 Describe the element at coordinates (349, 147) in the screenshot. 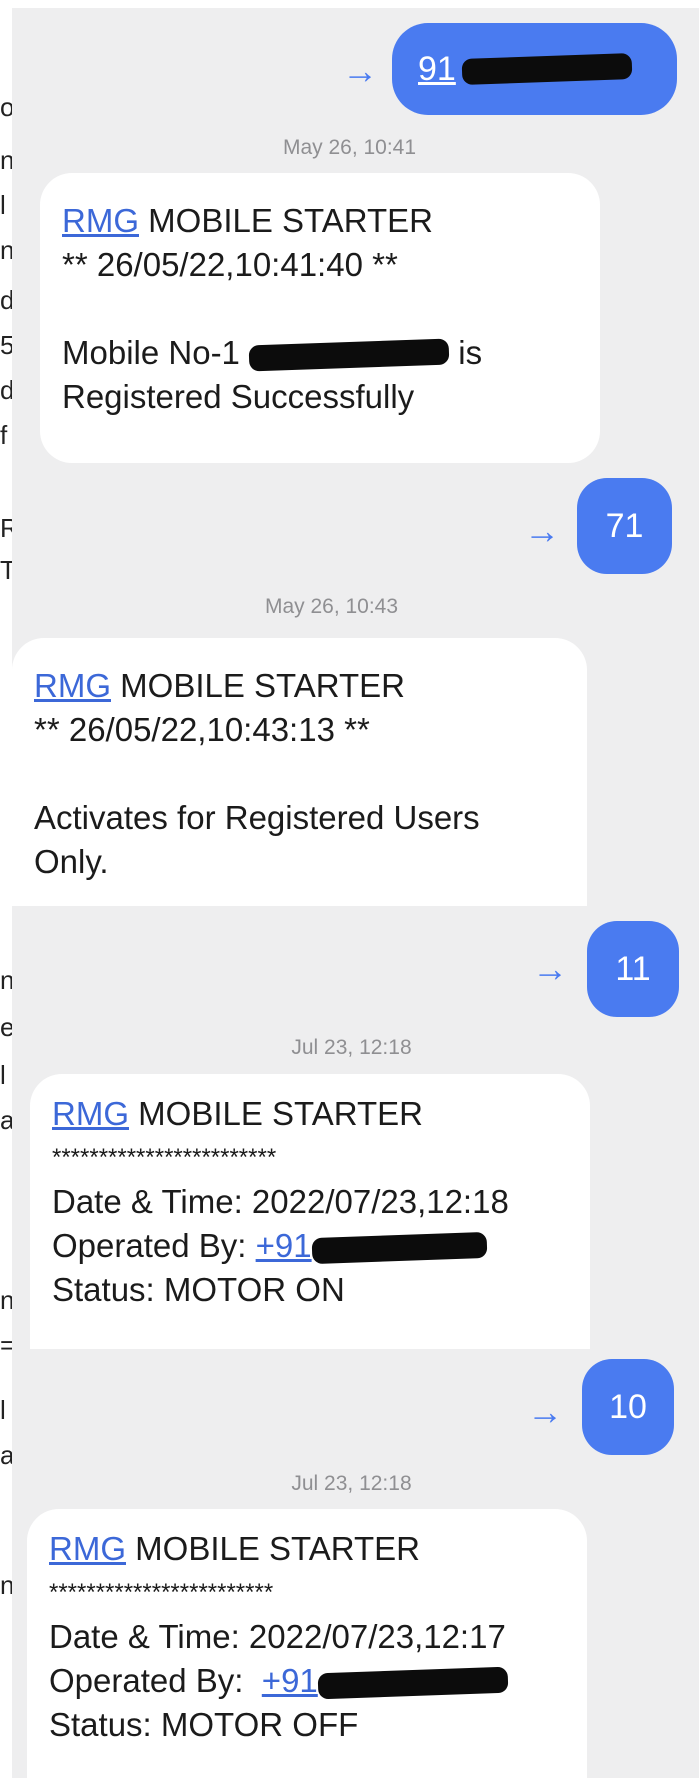

I see `message-timestamp: May 26, 10:41` at that location.